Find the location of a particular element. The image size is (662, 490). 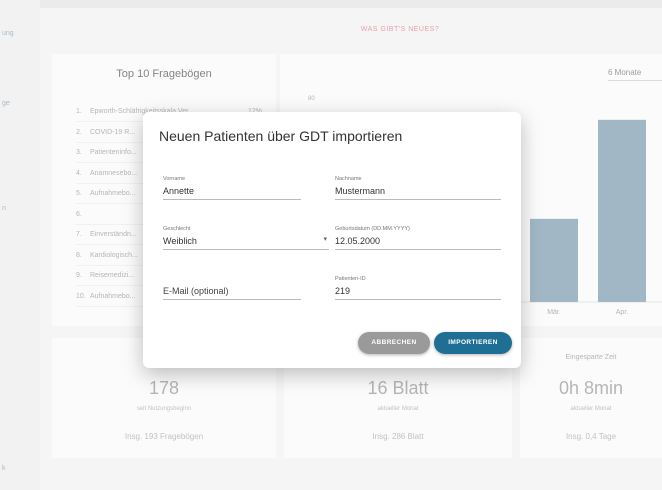

gender-label: Geschlecht is located at coordinates (177, 229).